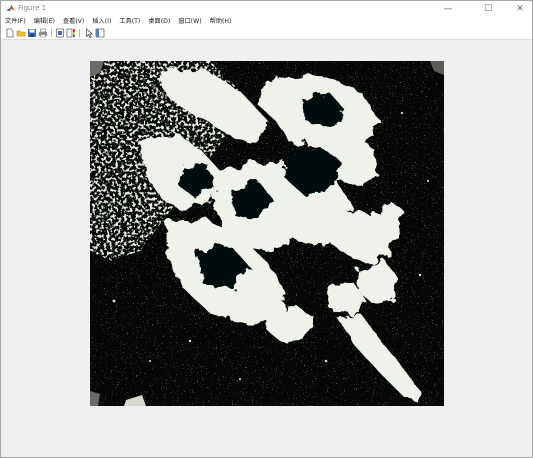 The image size is (533, 458). What do you see at coordinates (10, 8) in the screenshot?
I see `matlab-logo-icon` at bounding box center [10, 8].